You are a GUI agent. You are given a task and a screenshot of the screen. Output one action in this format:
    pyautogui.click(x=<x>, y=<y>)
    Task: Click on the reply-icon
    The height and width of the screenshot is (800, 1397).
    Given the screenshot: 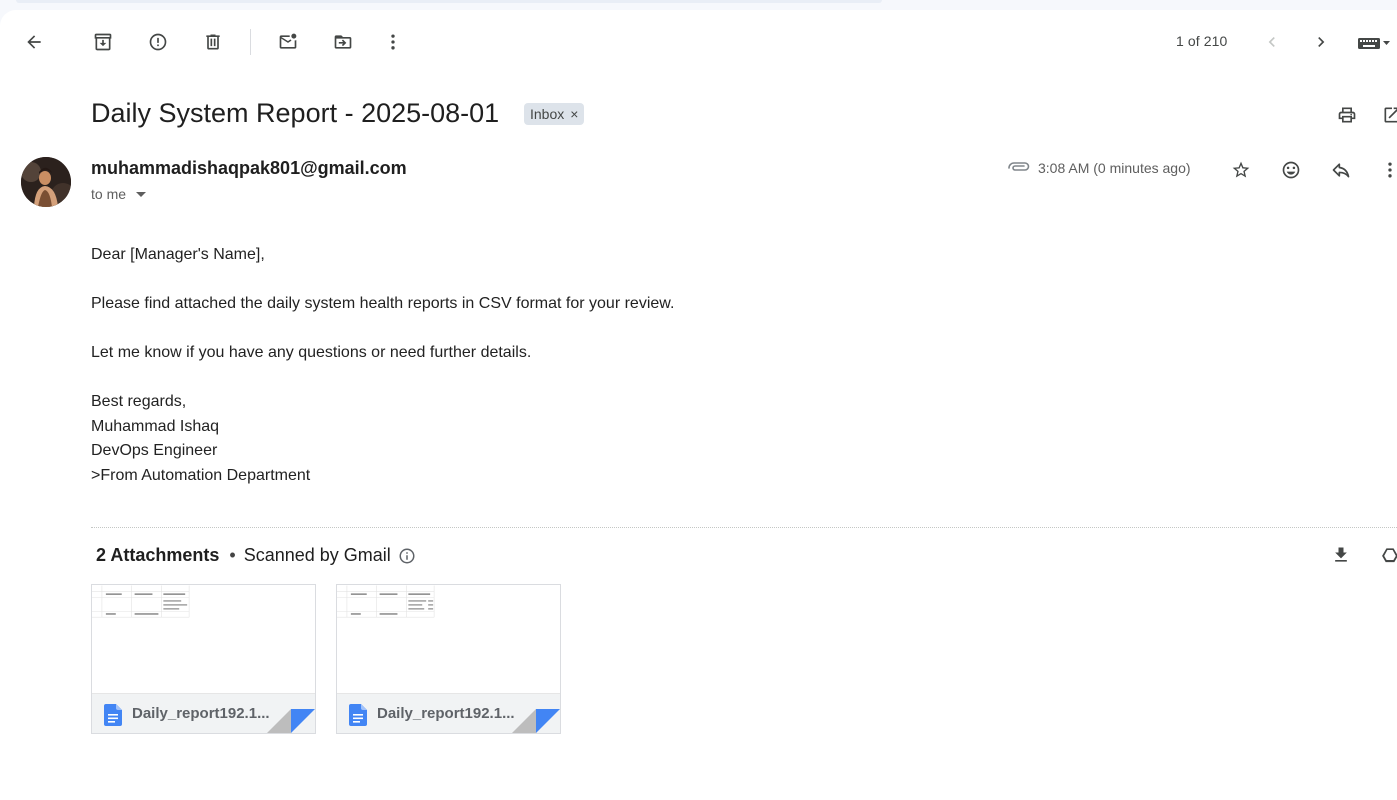 What is the action you would take?
    pyautogui.click(x=1341, y=170)
    